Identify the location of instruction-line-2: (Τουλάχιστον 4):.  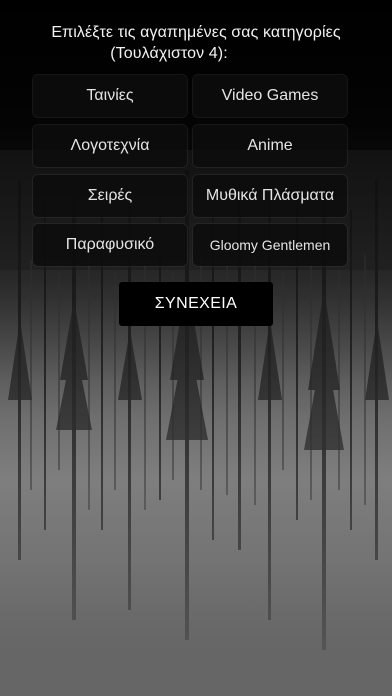
(169, 53).